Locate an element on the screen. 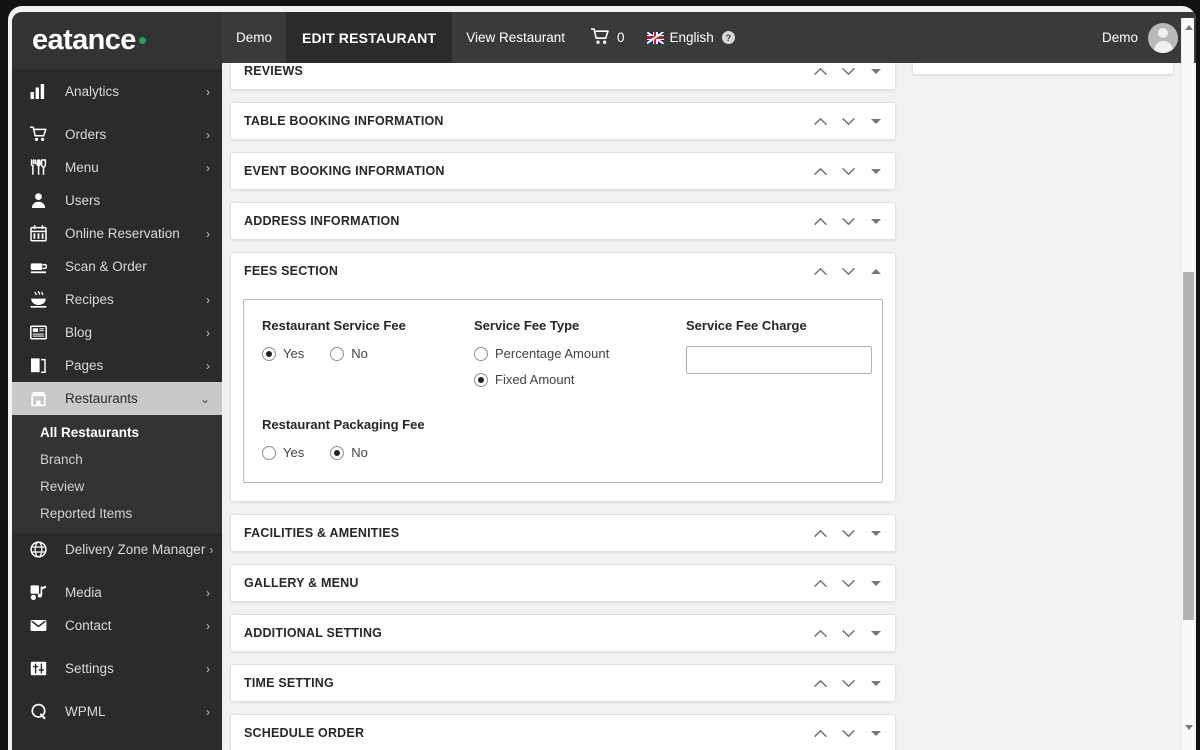 This screenshot has width=1200, height=750. sidebar-item-settings: Settings › is located at coordinates (117, 668).